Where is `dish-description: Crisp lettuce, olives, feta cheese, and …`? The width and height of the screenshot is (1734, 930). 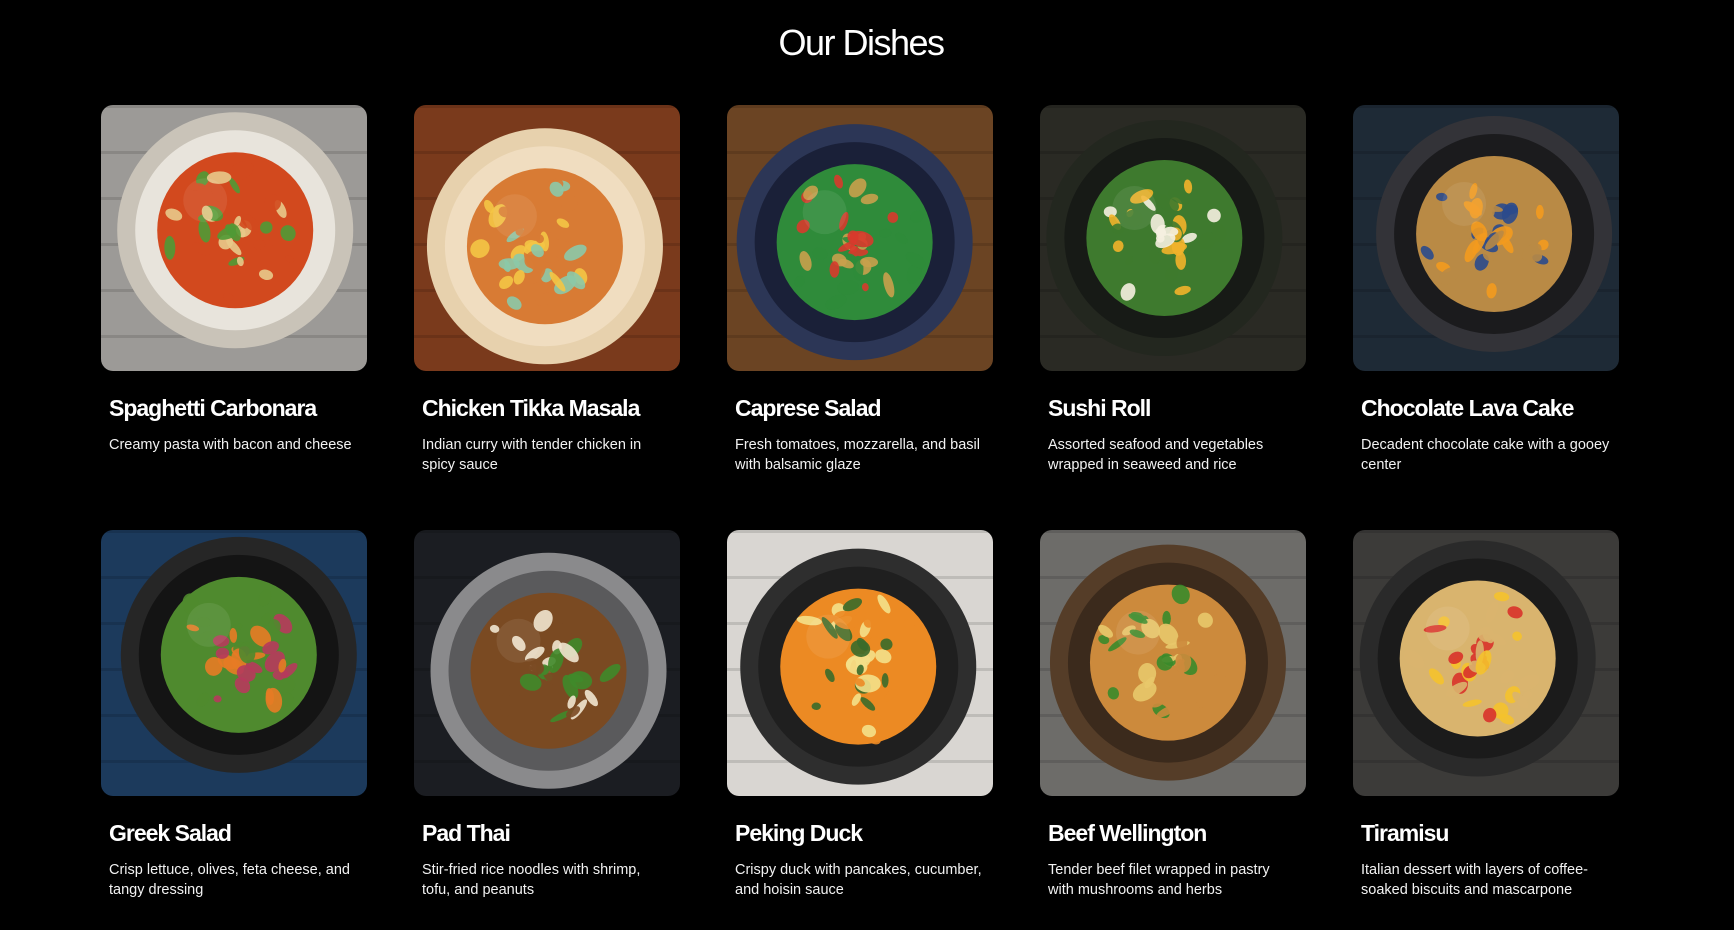 dish-description: Crisp lettuce, olives, feta cheese, and … is located at coordinates (229, 880).